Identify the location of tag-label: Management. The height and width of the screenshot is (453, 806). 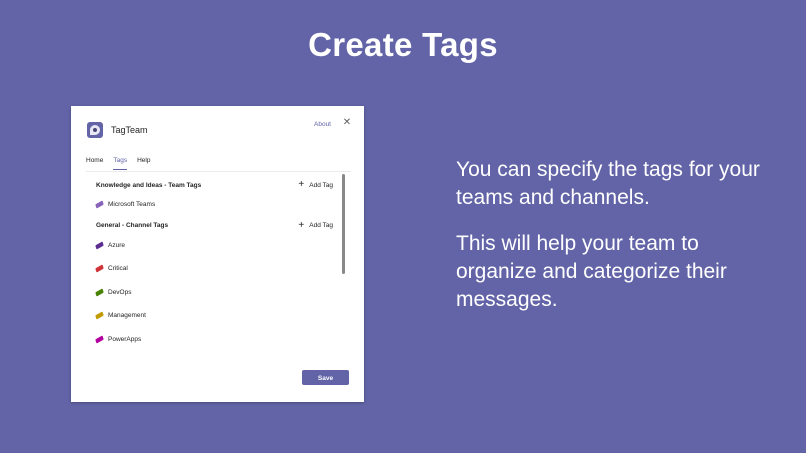
(127, 316).